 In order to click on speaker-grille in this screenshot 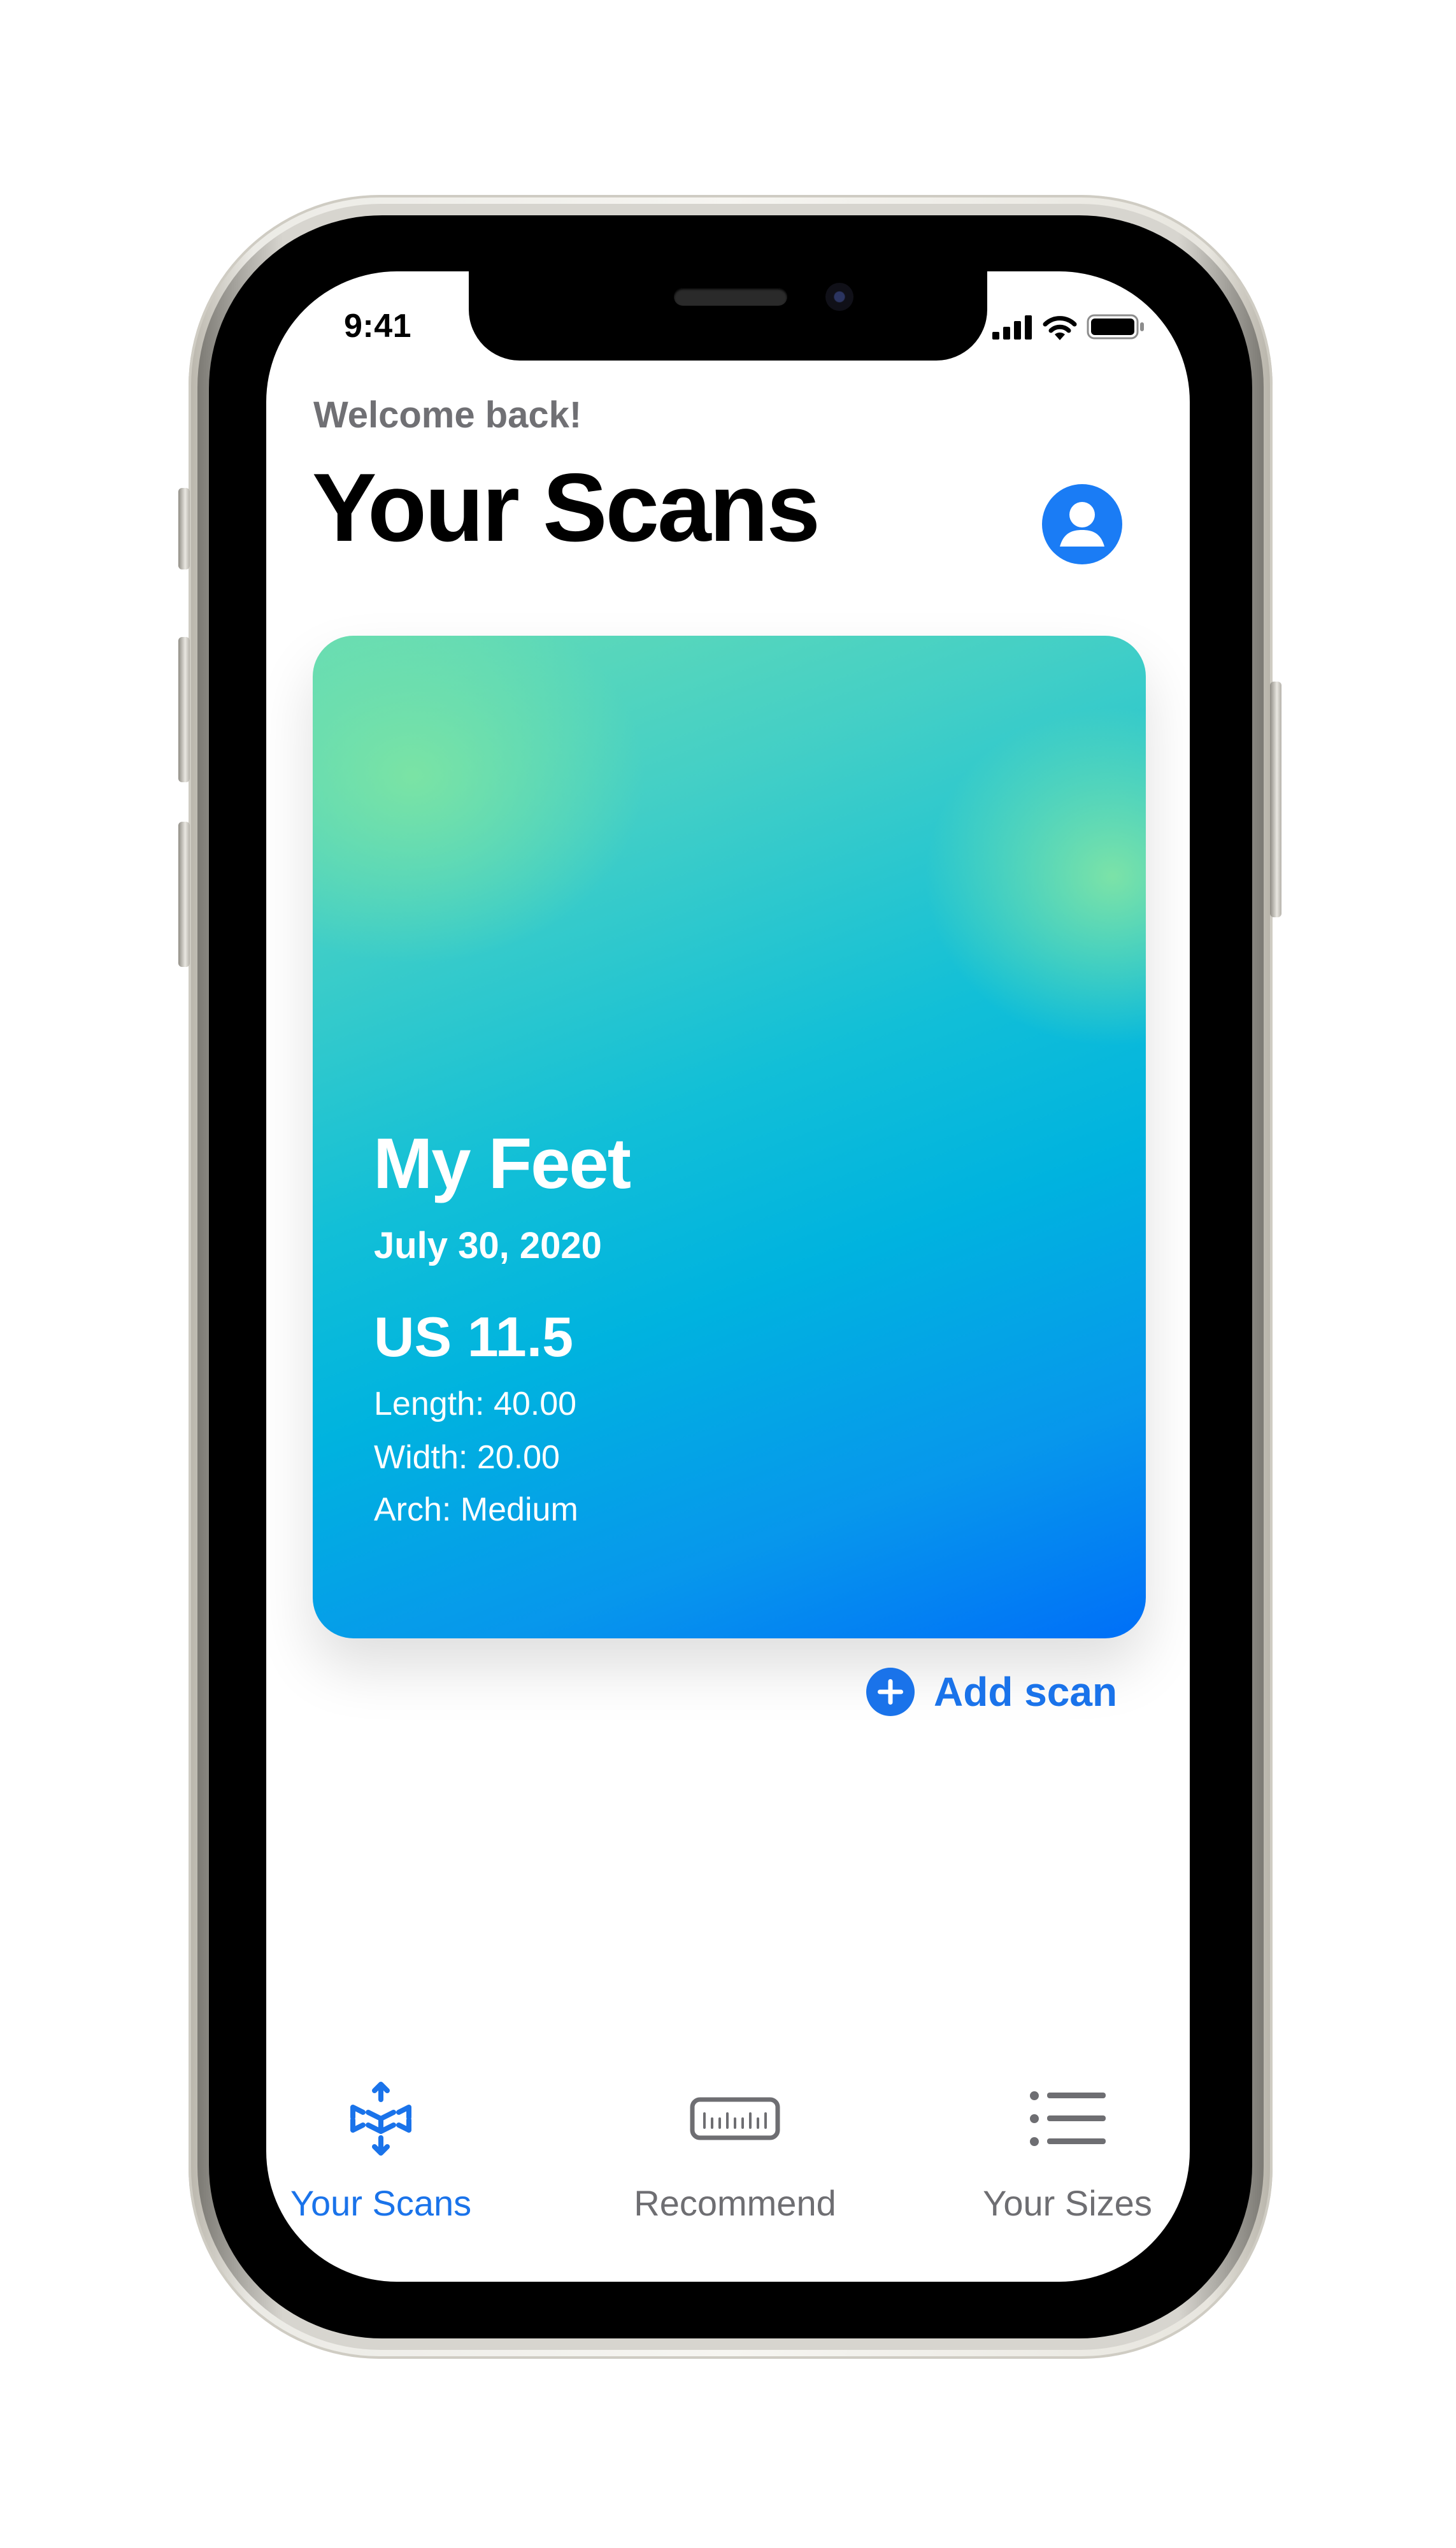, I will do `click(730, 297)`.